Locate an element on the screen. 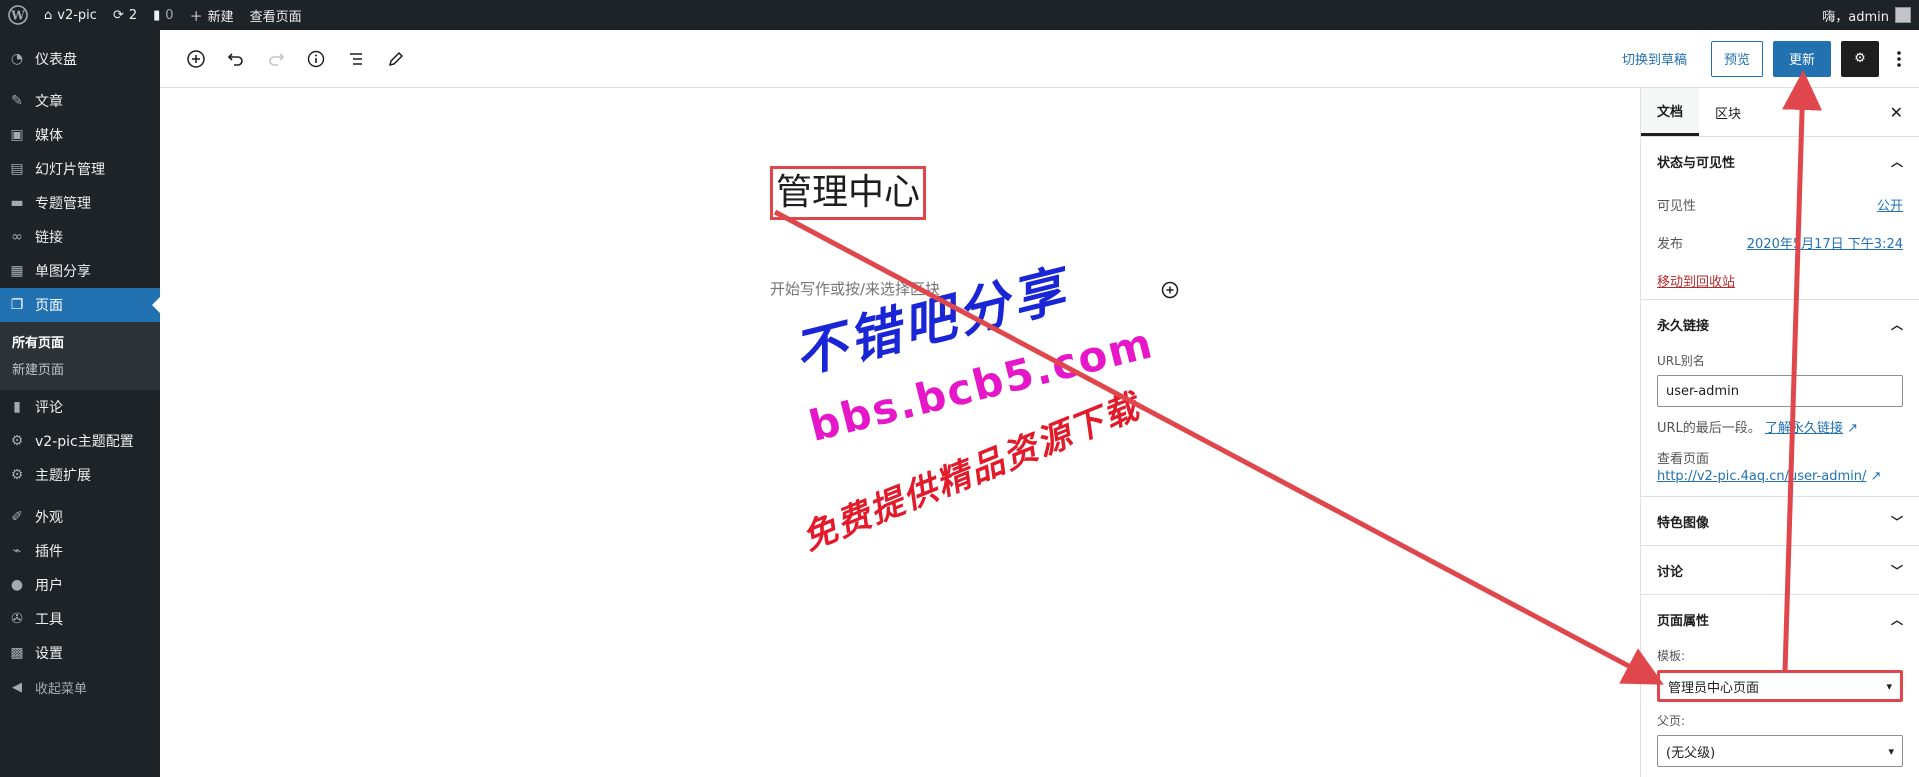 The height and width of the screenshot is (777, 1919). new-content-link: ＋ 新建 is located at coordinates (212, 15).